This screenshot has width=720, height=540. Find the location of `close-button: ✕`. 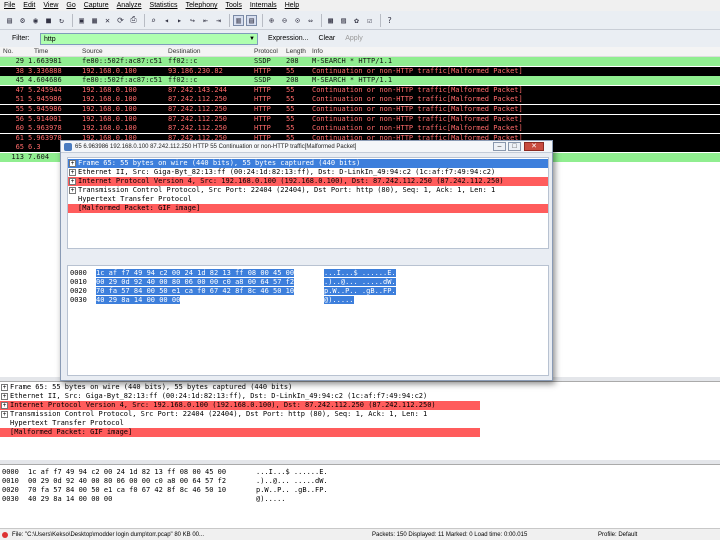

close-button: ✕ is located at coordinates (534, 146).